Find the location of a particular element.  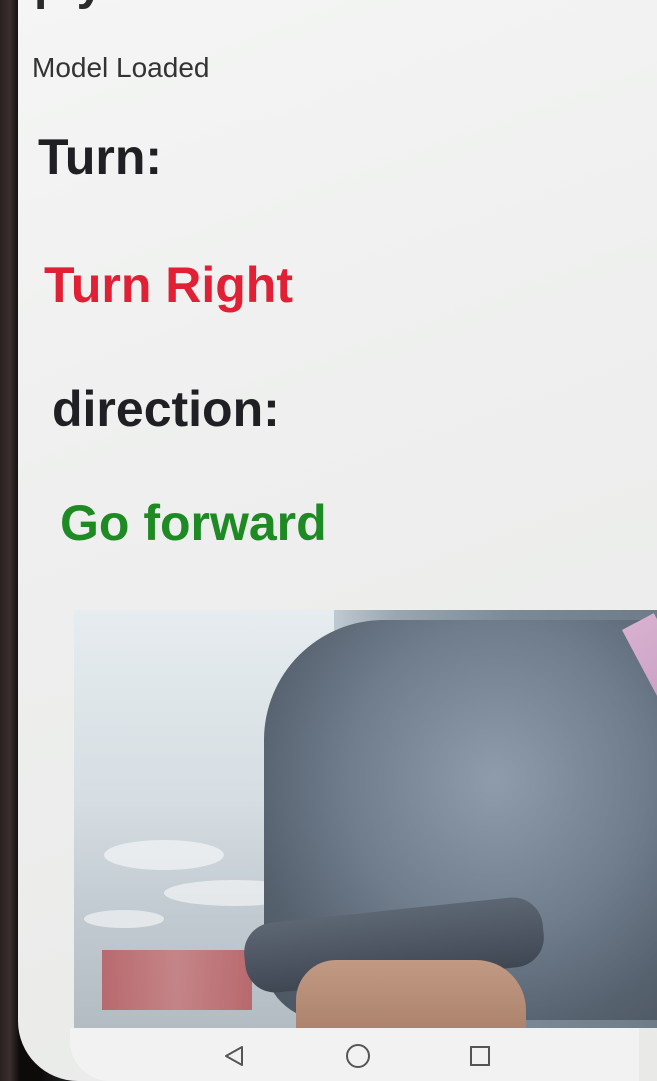

direction-label: direction: is located at coordinates (166, 409).